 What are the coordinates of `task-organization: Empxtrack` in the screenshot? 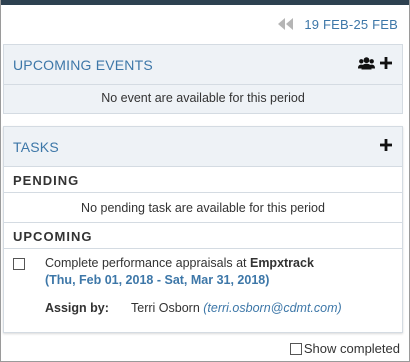 It's located at (281, 263).